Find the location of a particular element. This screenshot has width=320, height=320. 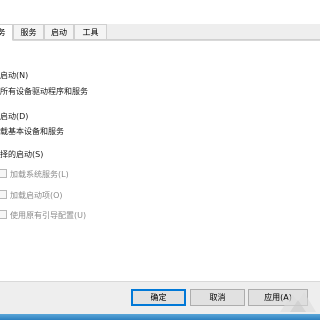

tab-services: 服务 is located at coordinates (28, 32).